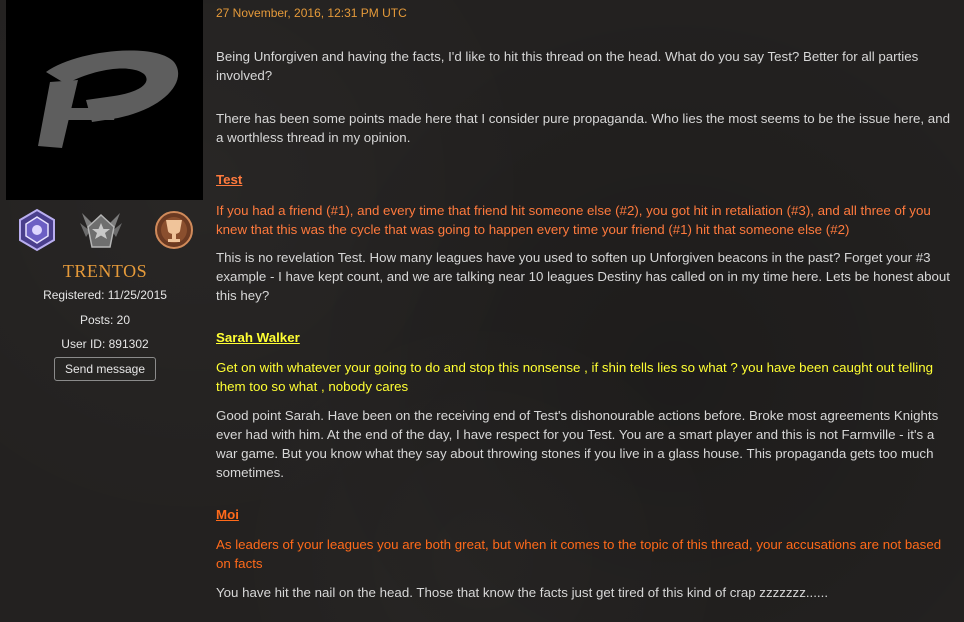 Image resolution: width=964 pixels, height=622 pixels. Describe the element at coordinates (104, 100) in the screenshot. I see `avatar` at that location.